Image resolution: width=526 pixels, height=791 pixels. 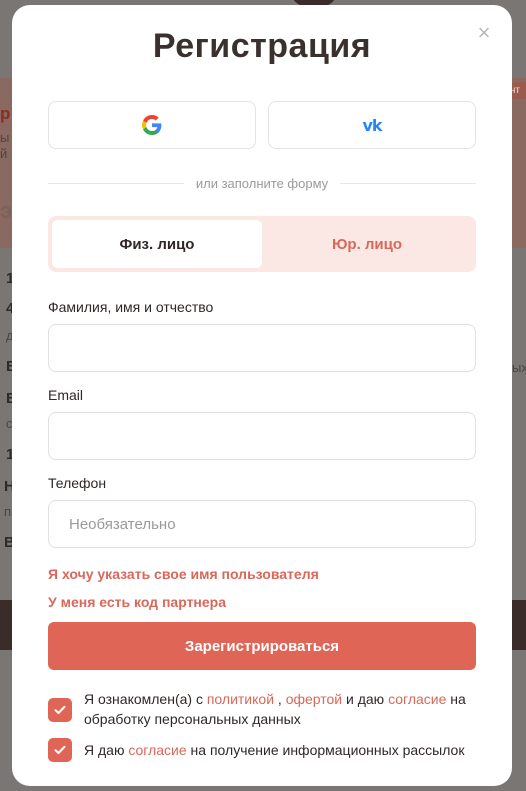 I want to click on form-divider: или заполните форму, so click(x=262, y=183).